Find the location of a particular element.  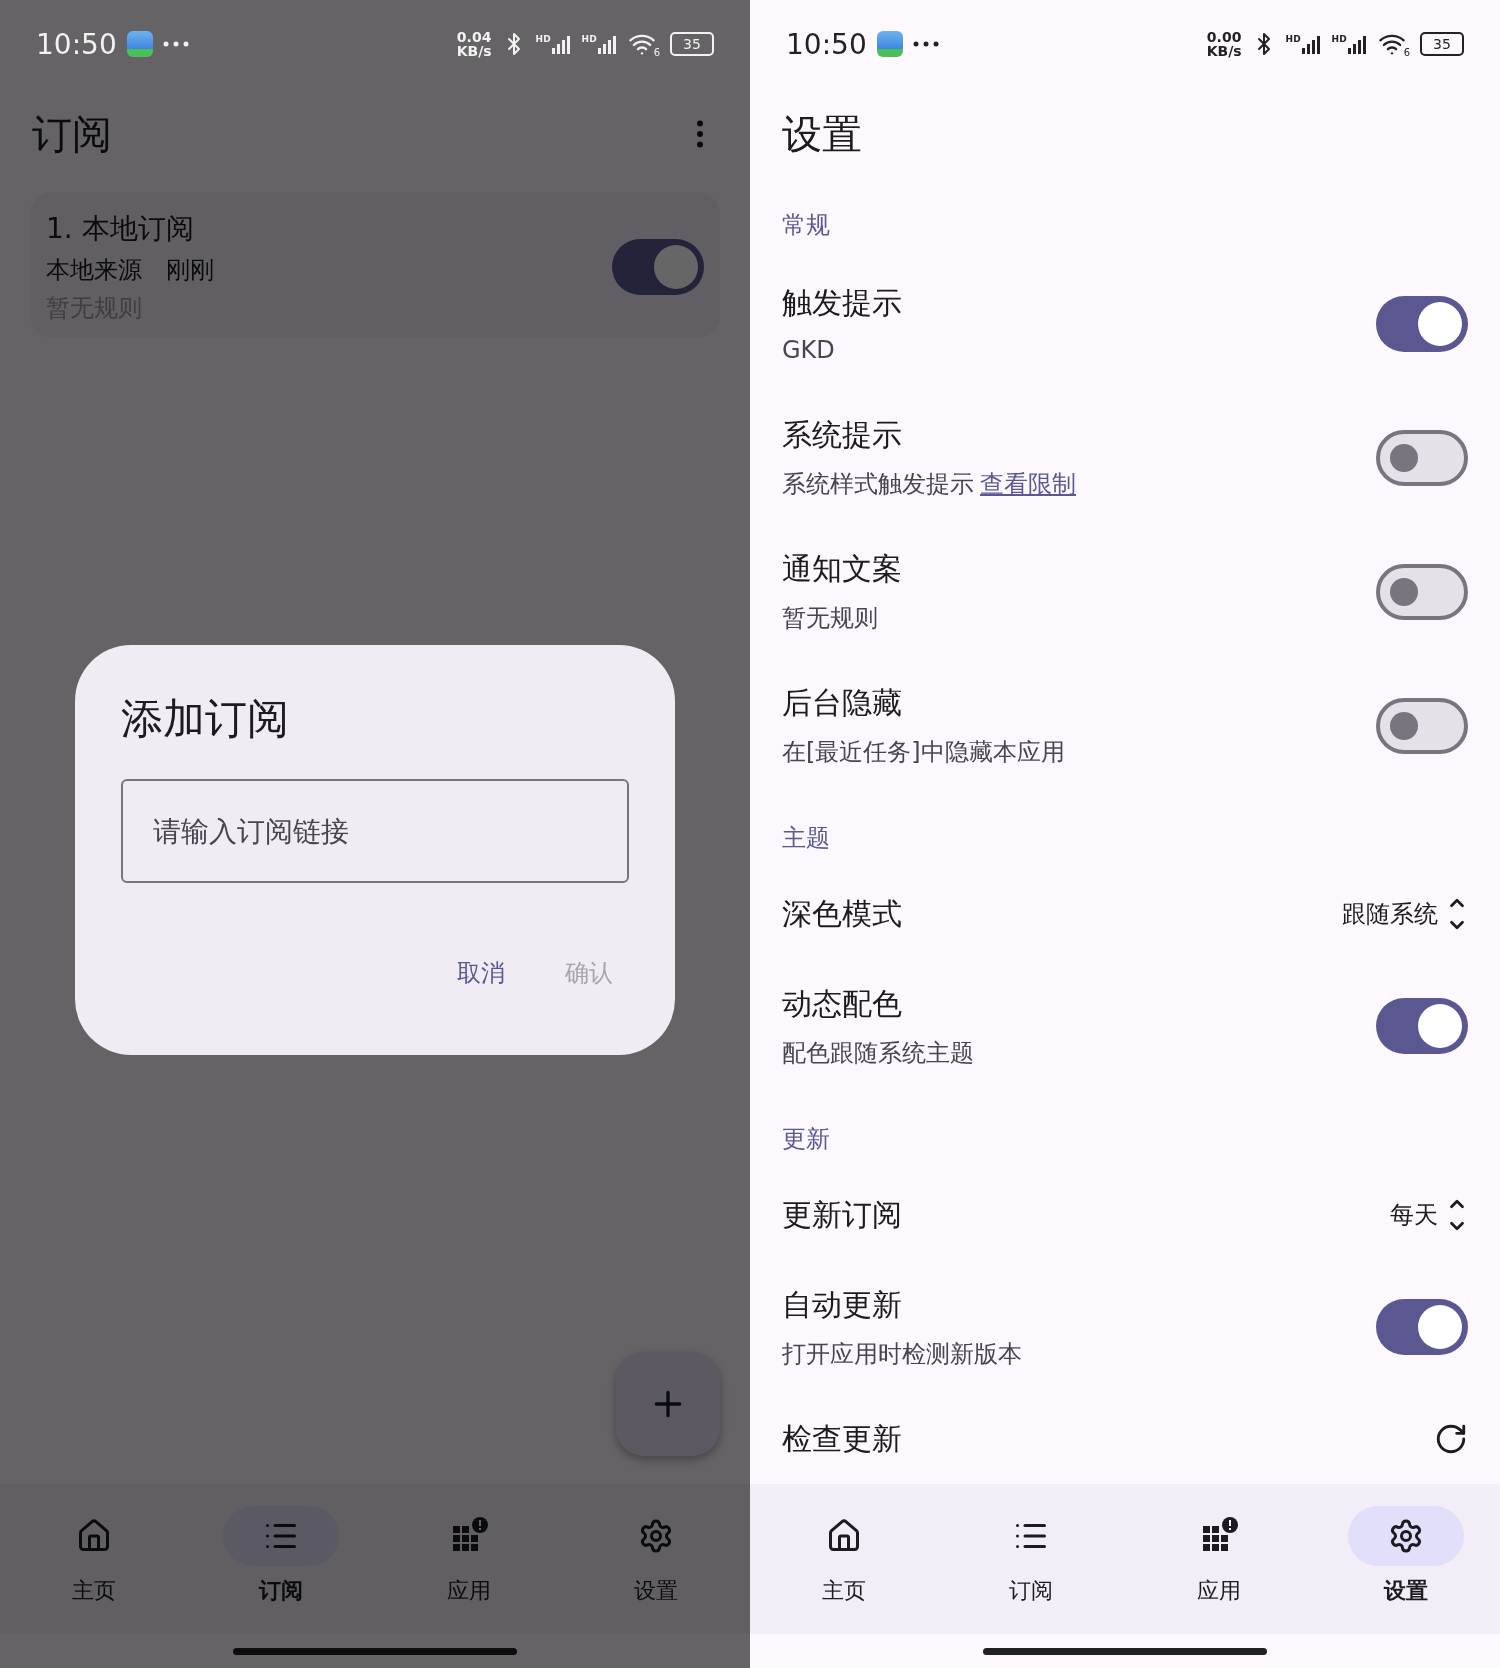

setting-title: 更新订阅 is located at coordinates (842, 1214).